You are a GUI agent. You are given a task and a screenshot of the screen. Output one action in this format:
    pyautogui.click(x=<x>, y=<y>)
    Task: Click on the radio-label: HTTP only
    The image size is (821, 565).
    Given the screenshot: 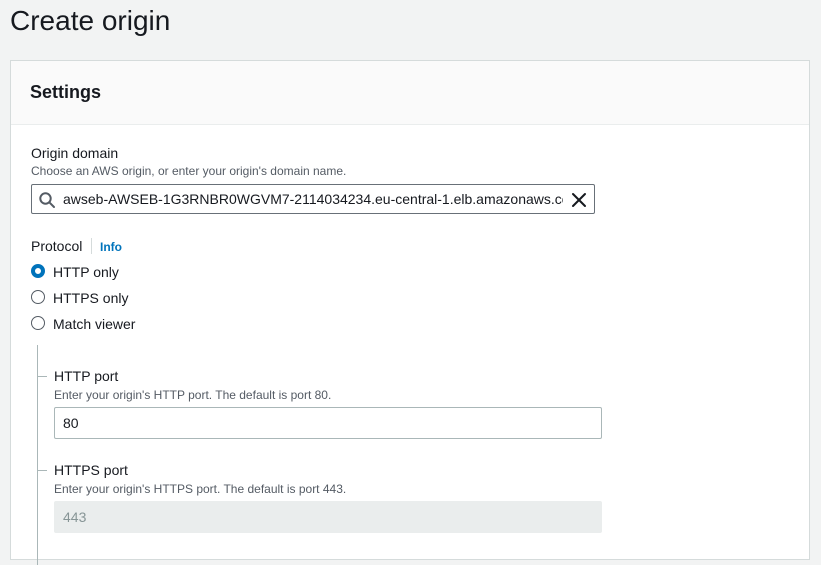 What is the action you would take?
    pyautogui.click(x=86, y=272)
    